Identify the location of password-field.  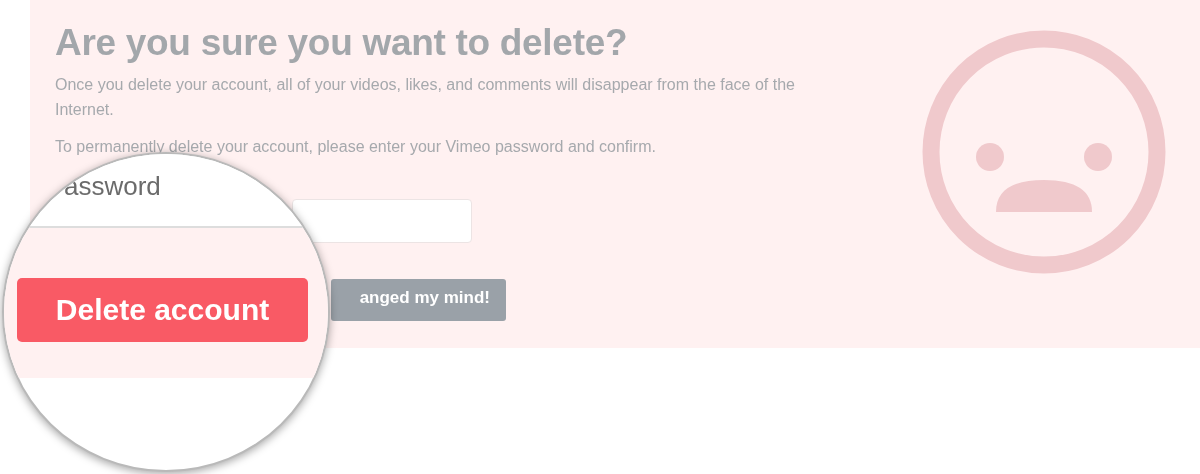
(382, 221).